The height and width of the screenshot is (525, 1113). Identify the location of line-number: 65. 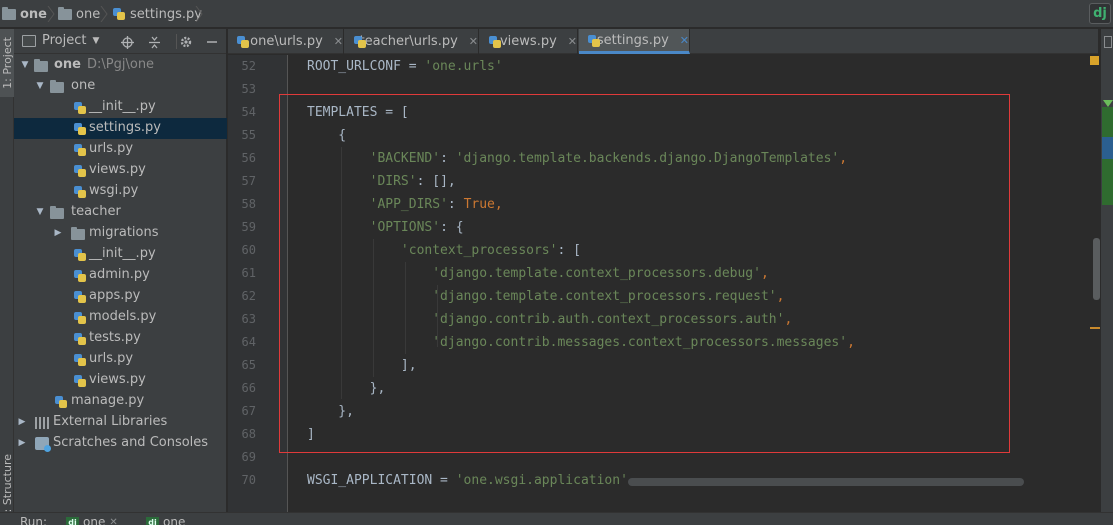
(248, 365).